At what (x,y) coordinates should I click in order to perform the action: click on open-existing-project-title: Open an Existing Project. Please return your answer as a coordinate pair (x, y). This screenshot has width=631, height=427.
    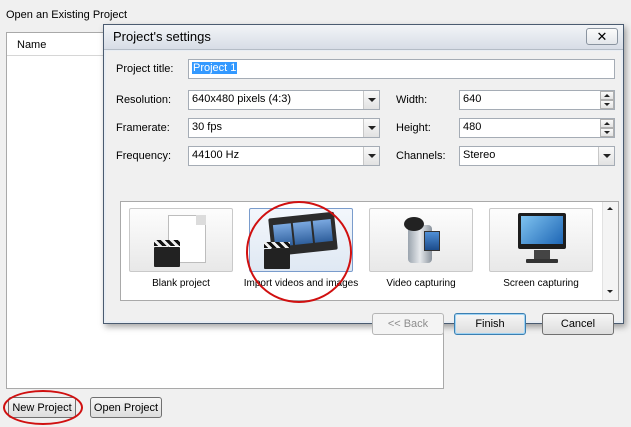
    Looking at the image, I should click on (67, 15).